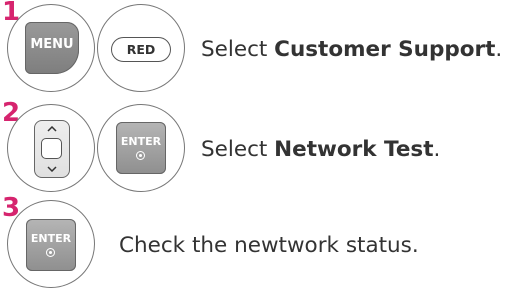 Image resolution: width=528 pixels, height=299 pixels. I want to click on remote-circle-red: RED, so click(141, 48).